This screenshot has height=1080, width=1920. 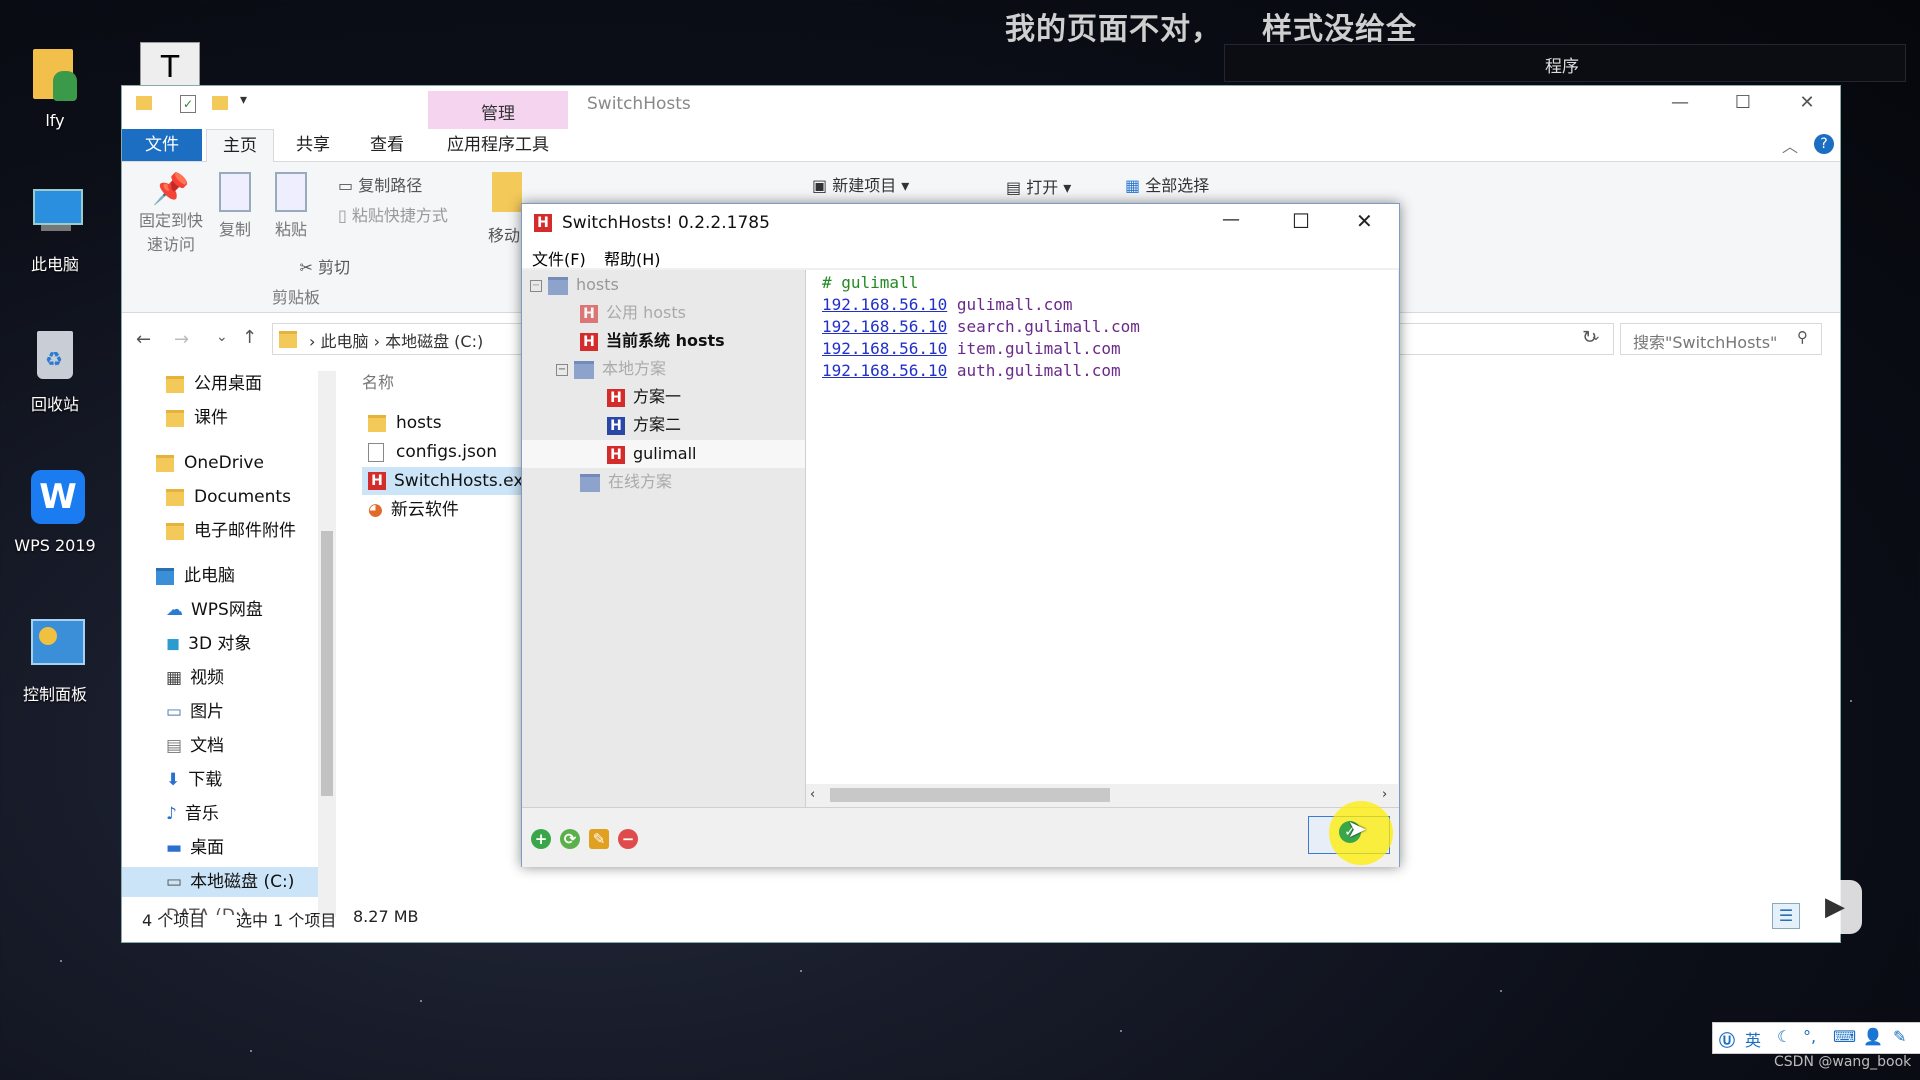 I want to click on scroll-right-icon: ›, so click(x=1384, y=794).